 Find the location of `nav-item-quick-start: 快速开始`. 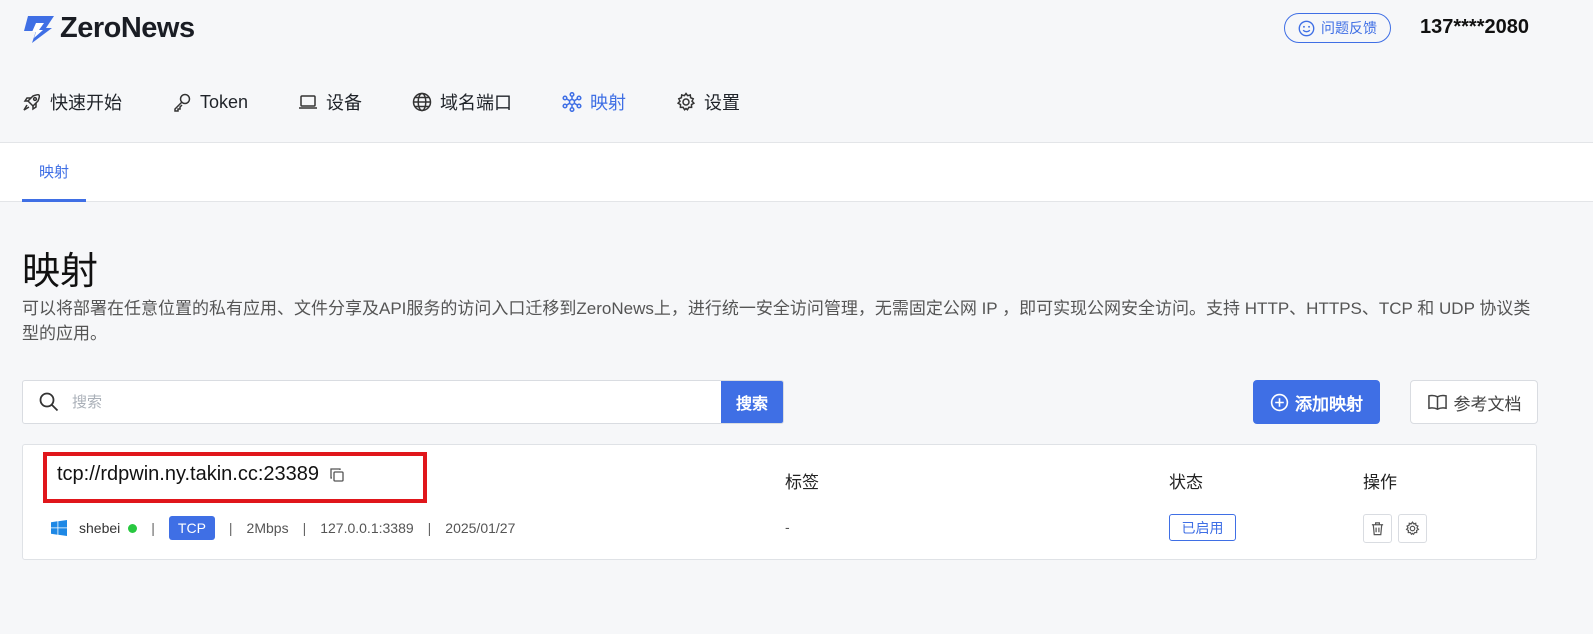

nav-item-quick-start: 快速开始 is located at coordinates (72, 102).